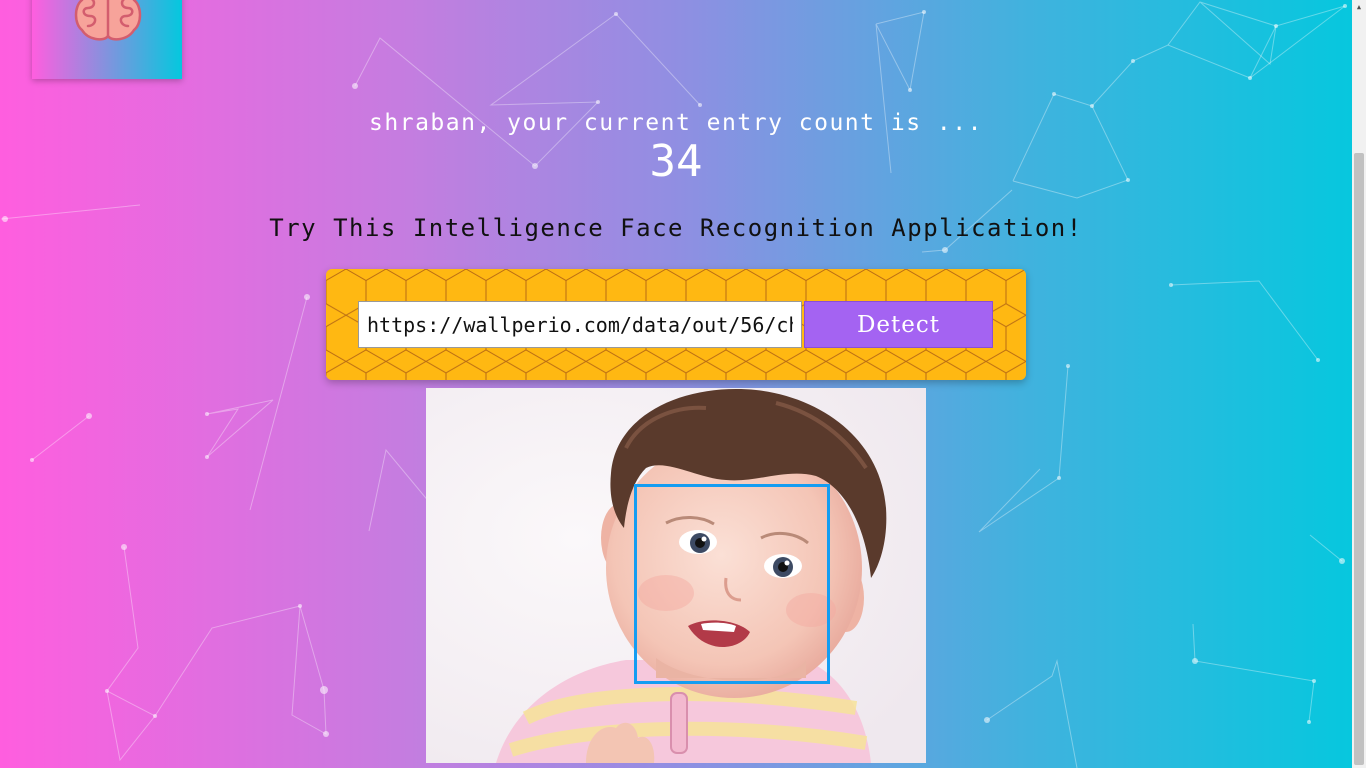 This screenshot has height=768, width=1366. I want to click on entry-count-value: 34, so click(676, 161).